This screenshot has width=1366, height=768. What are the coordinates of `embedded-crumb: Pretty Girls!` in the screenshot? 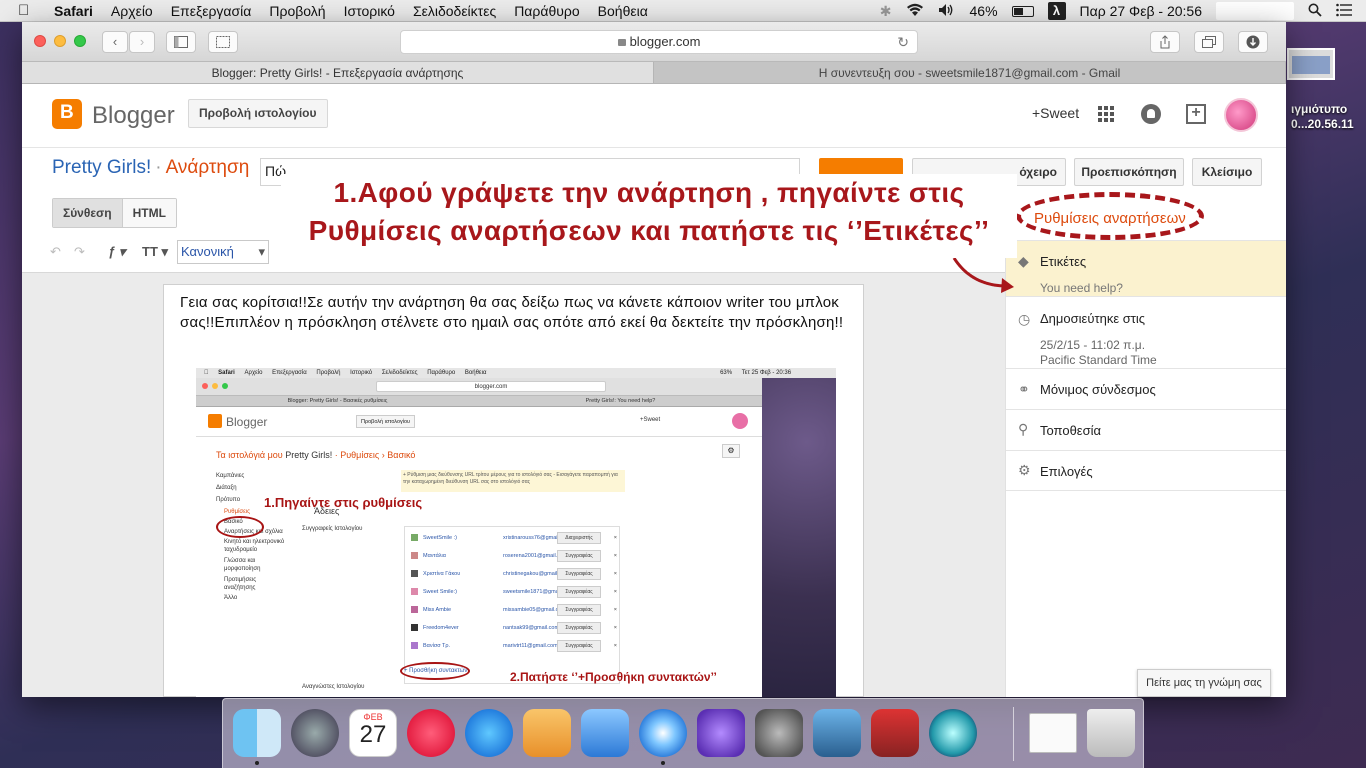 It's located at (309, 455).